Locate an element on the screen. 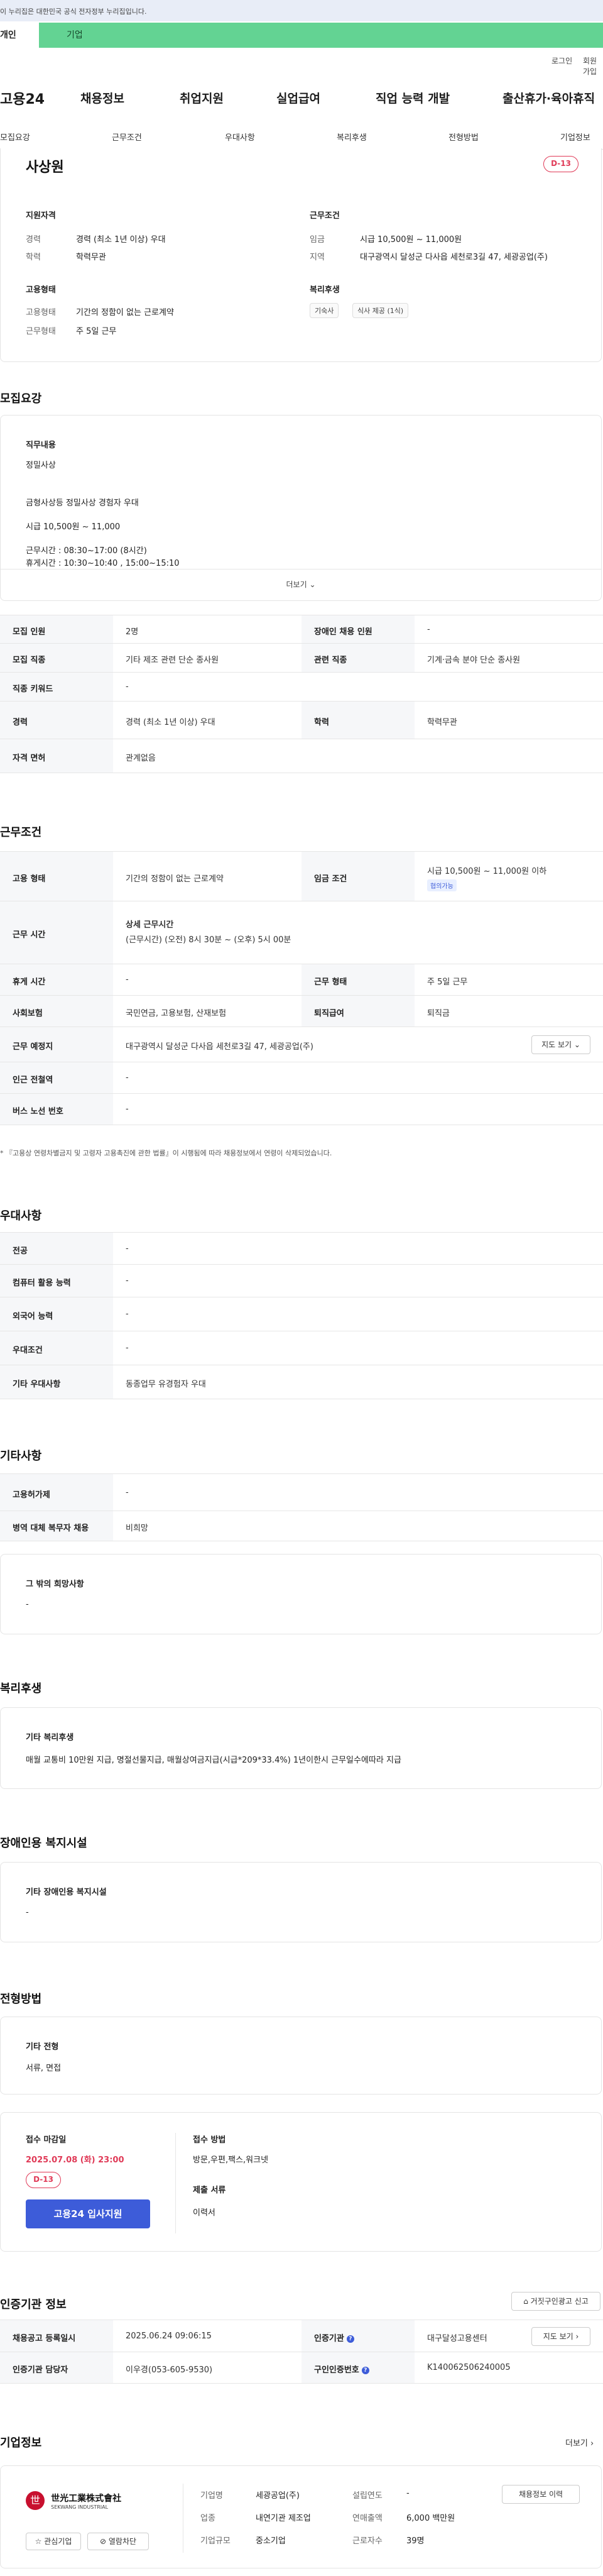 This screenshot has height=2576, width=603. table-row: 외국어 능력 - is located at coordinates (301, 1314).